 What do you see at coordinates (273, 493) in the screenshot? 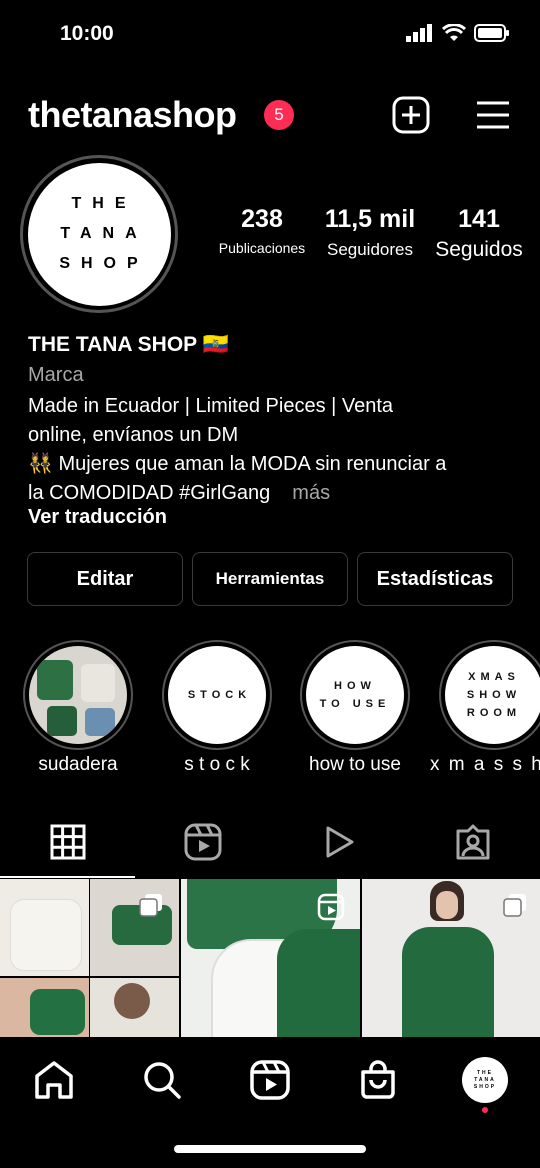
I see `bio-line-last: la COMODIDAD #GirlGang más` at bounding box center [273, 493].